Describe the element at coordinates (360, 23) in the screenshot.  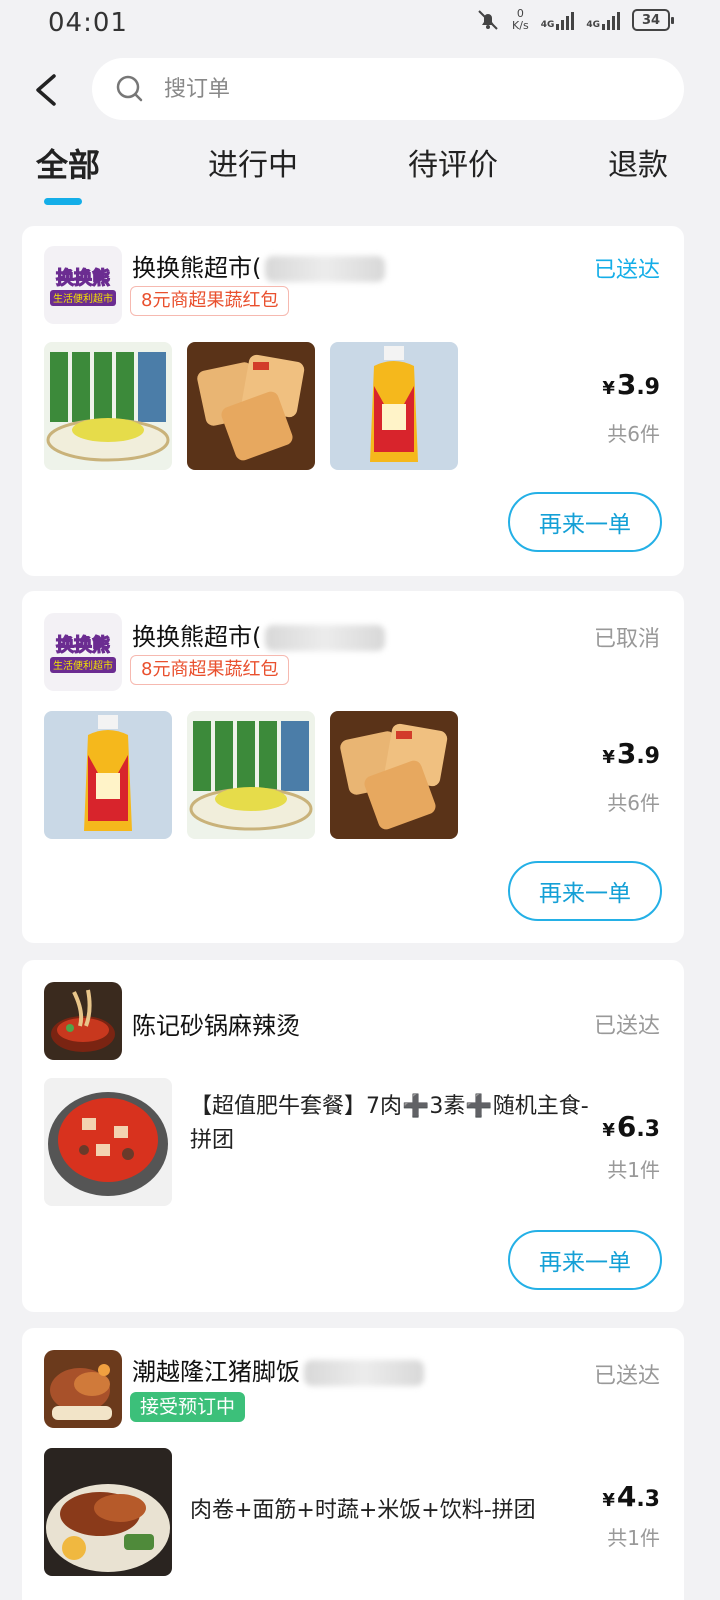
I see `status-bar: 04:01 0 K/s 4G 4G 34` at that location.